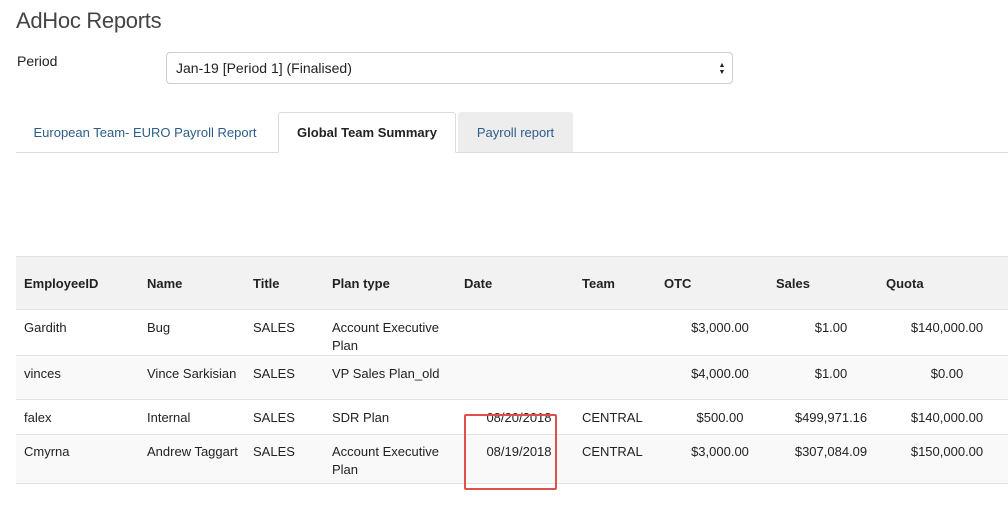 This screenshot has height=506, width=1008. What do you see at coordinates (519, 459) in the screenshot?
I see `cell-date: 08/19/2018` at bounding box center [519, 459].